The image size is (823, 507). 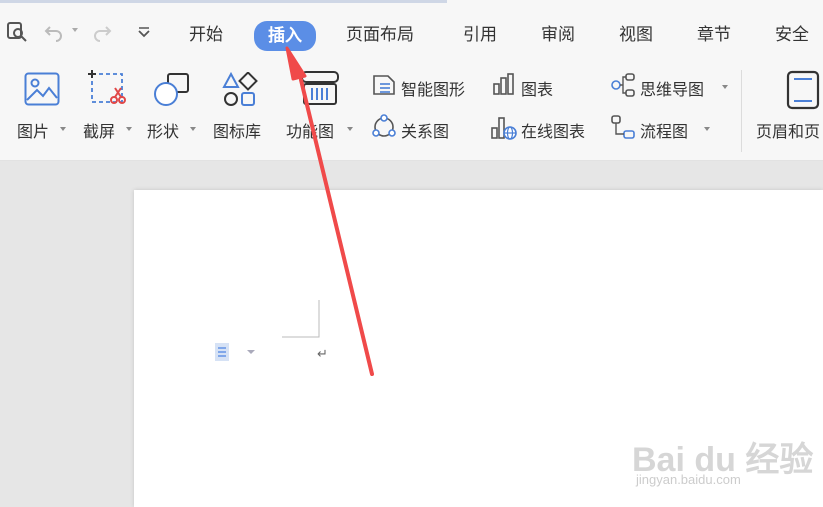 I want to click on undo-icon, so click(x=53, y=34).